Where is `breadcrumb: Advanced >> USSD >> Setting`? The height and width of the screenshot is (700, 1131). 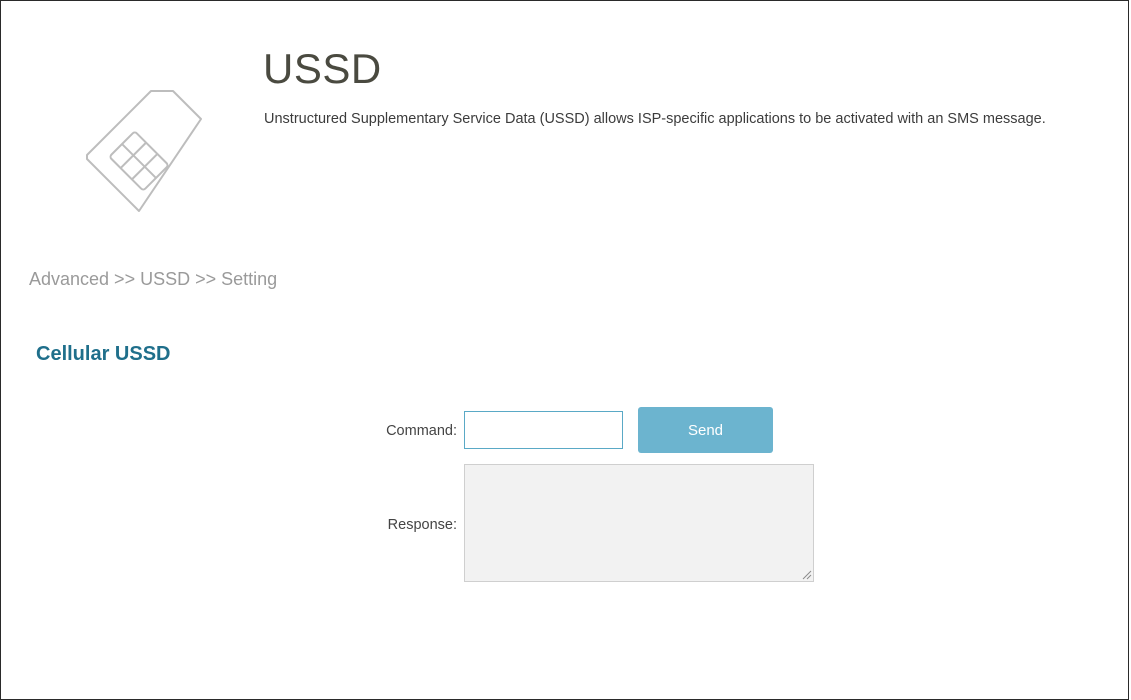 breadcrumb: Advanced >> USSD >> Setting is located at coordinates (153, 279).